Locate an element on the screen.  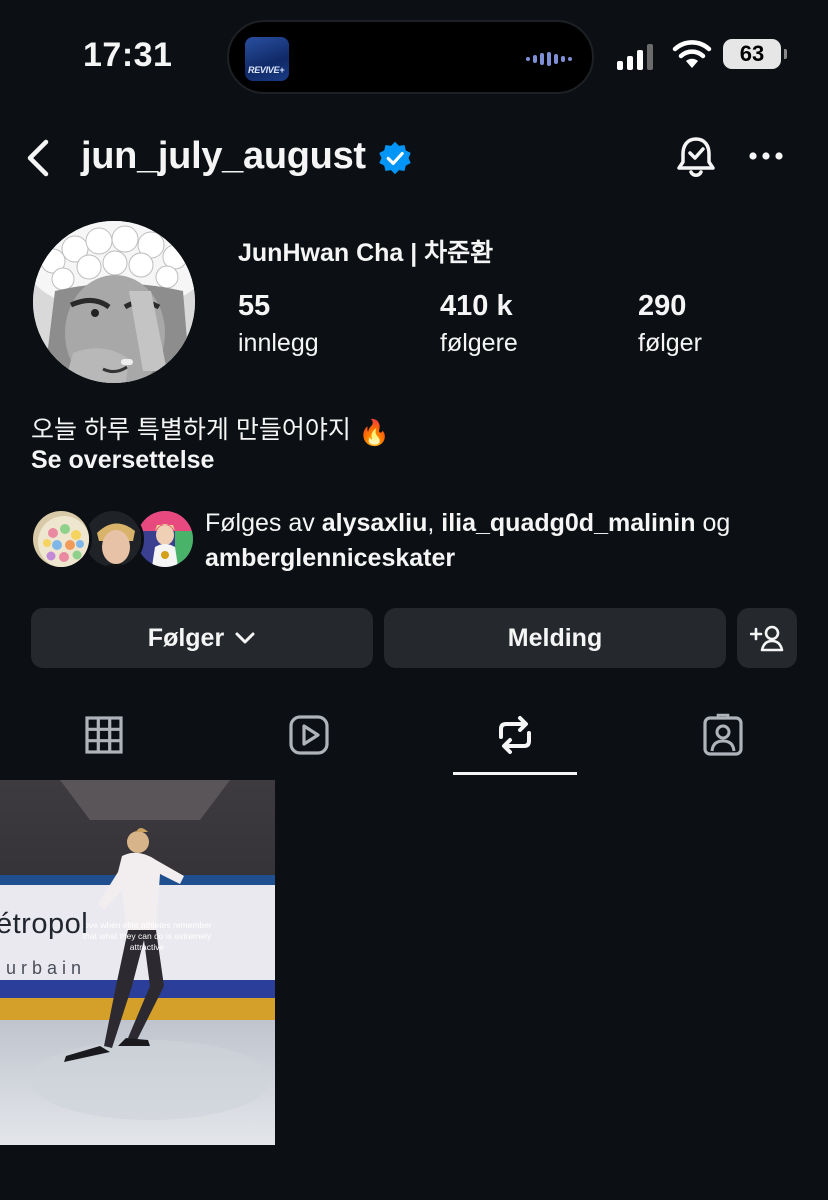
status-time: 17:31 is located at coordinates (128, 55).